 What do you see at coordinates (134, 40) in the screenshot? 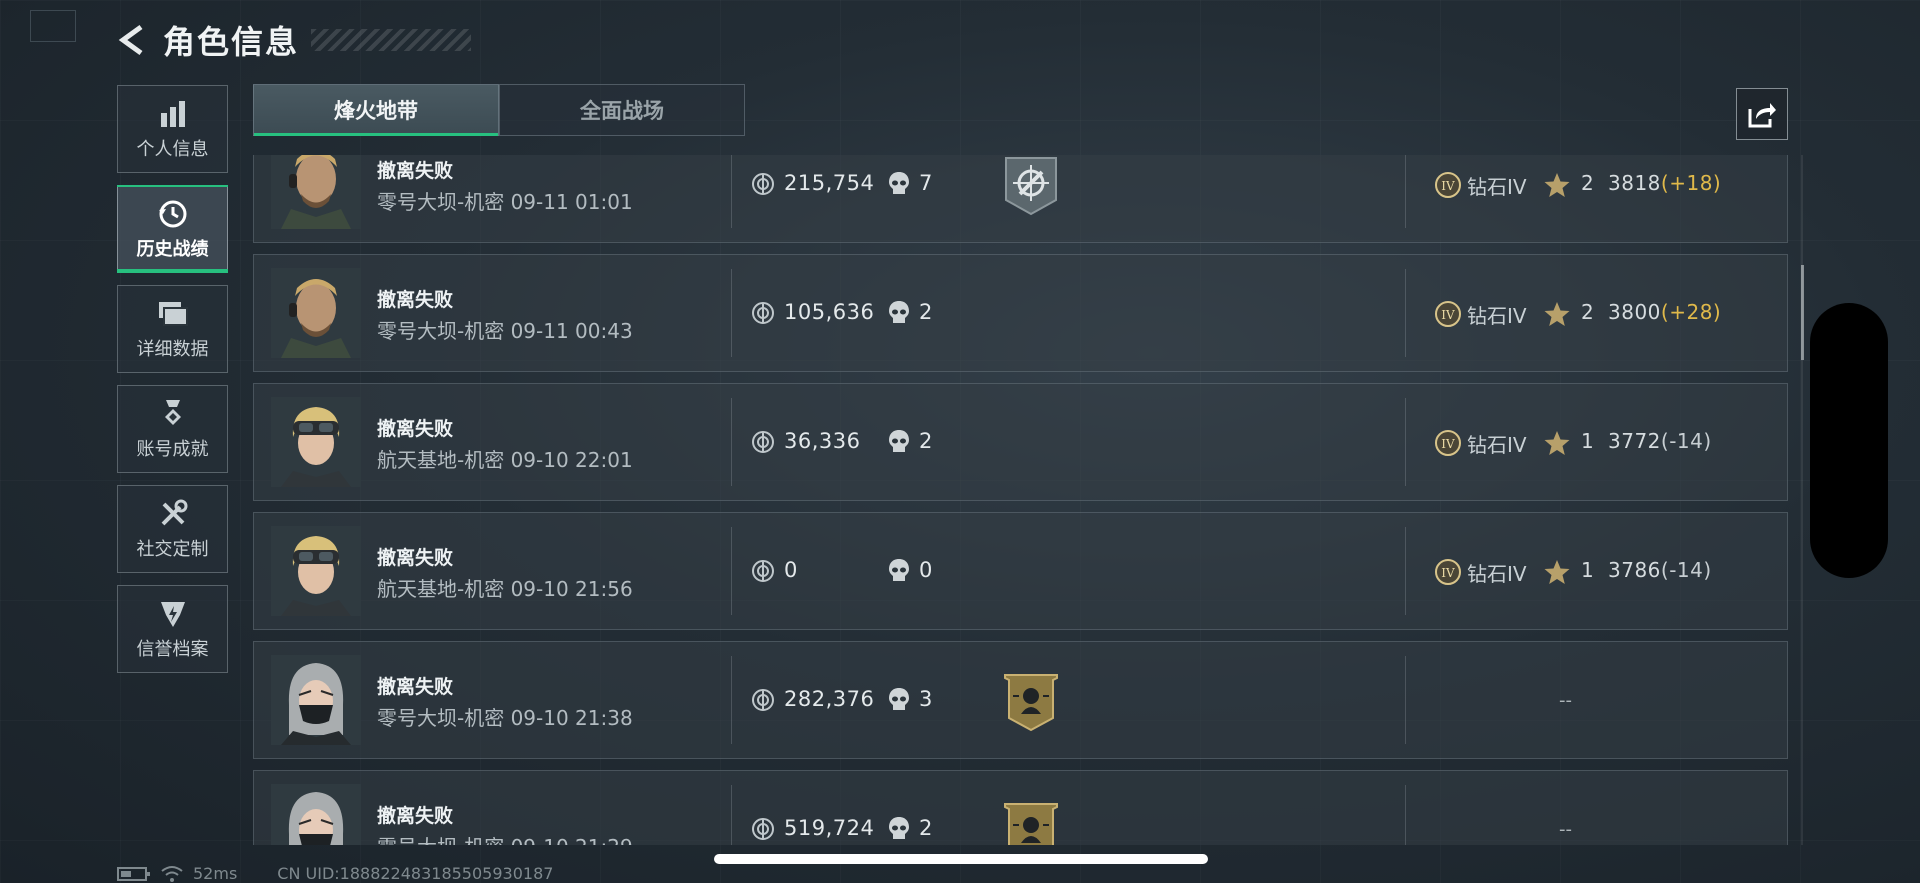
I see `back-arrow-icon` at bounding box center [134, 40].